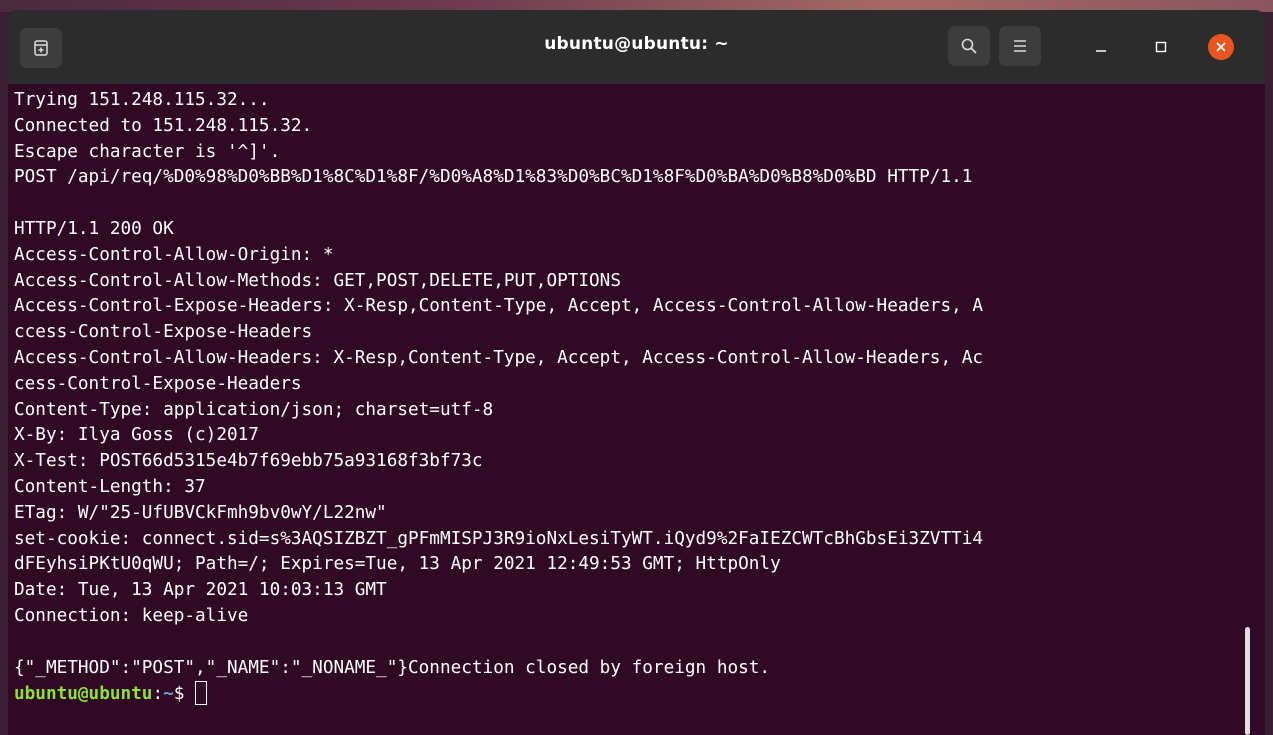  I want to click on window-title: ubuntu@ubuntu: ~, so click(636, 44).